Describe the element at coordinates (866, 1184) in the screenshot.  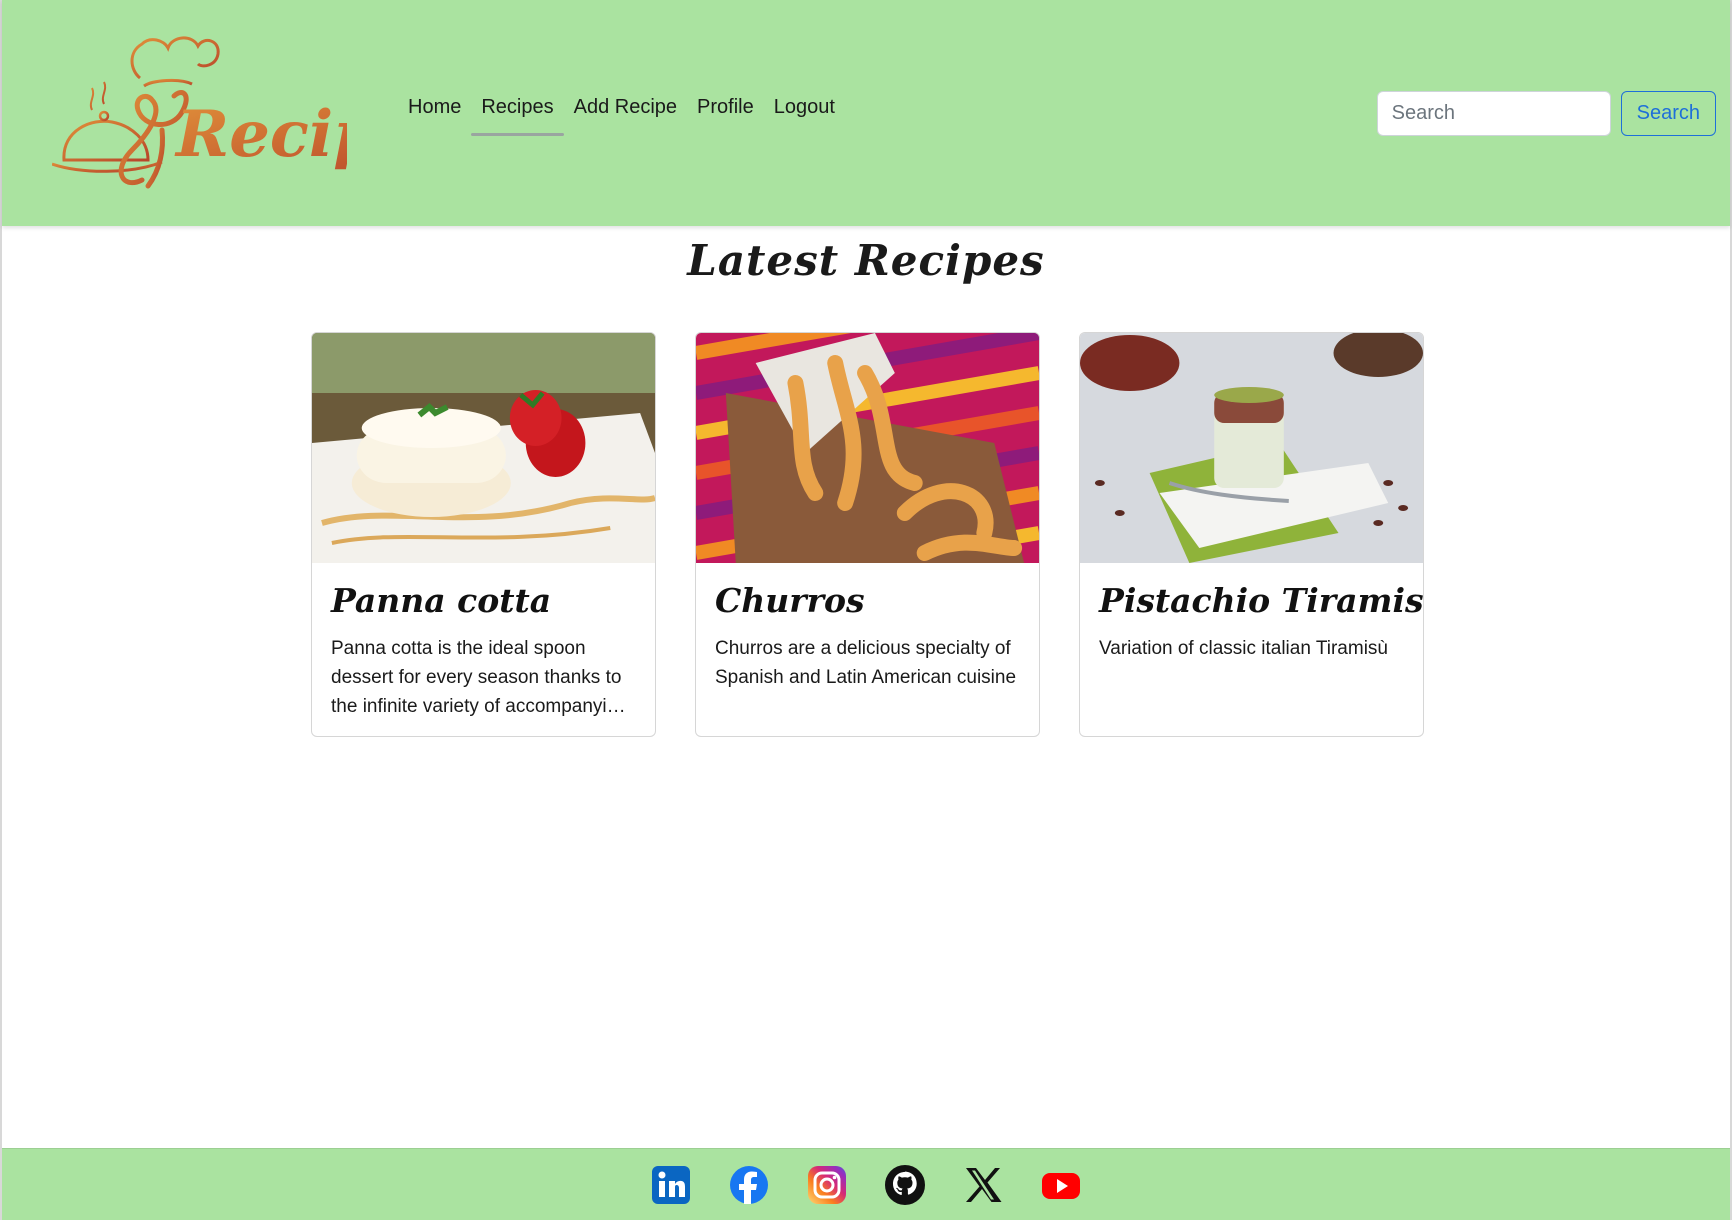
I see `footer` at that location.